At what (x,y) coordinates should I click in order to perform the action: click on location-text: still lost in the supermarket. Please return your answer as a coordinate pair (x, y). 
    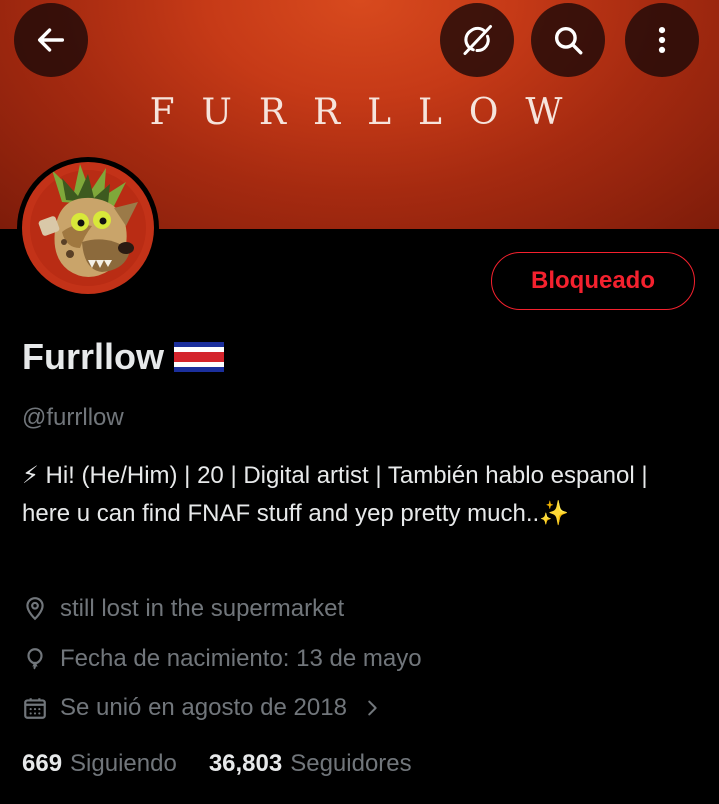
    Looking at the image, I should click on (202, 608).